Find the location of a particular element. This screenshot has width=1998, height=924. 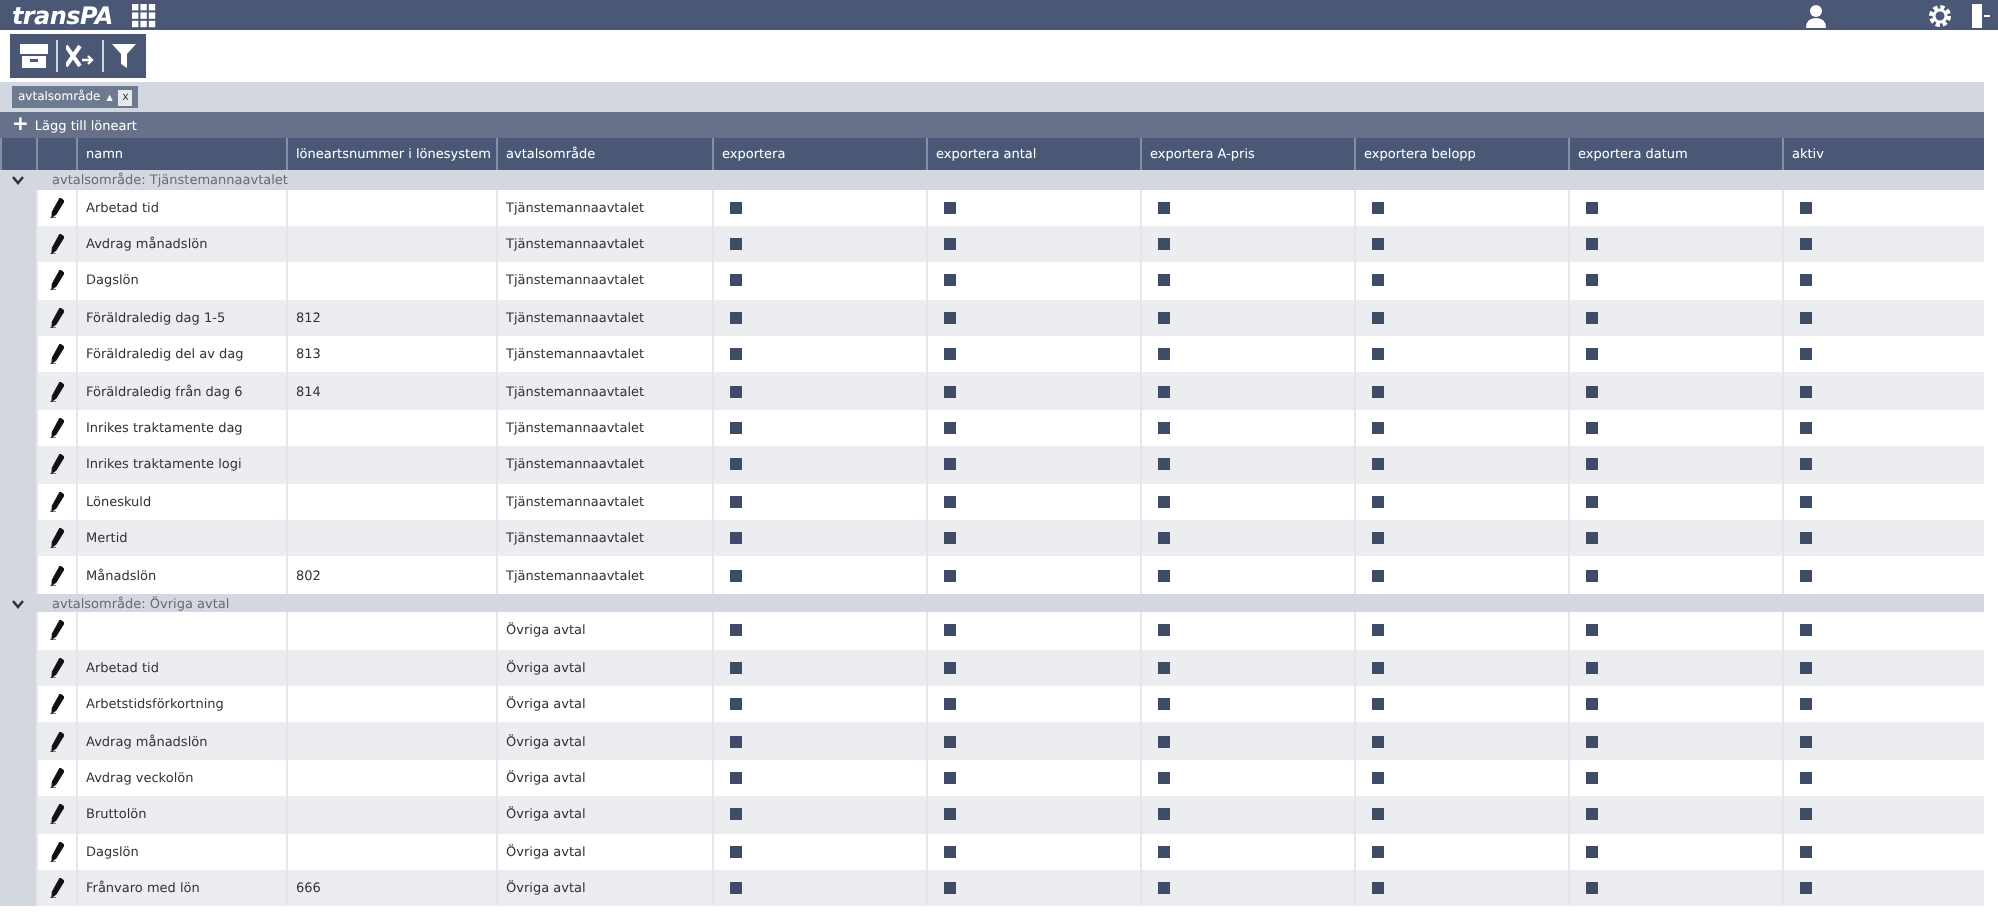

archive-button is located at coordinates (34, 56).